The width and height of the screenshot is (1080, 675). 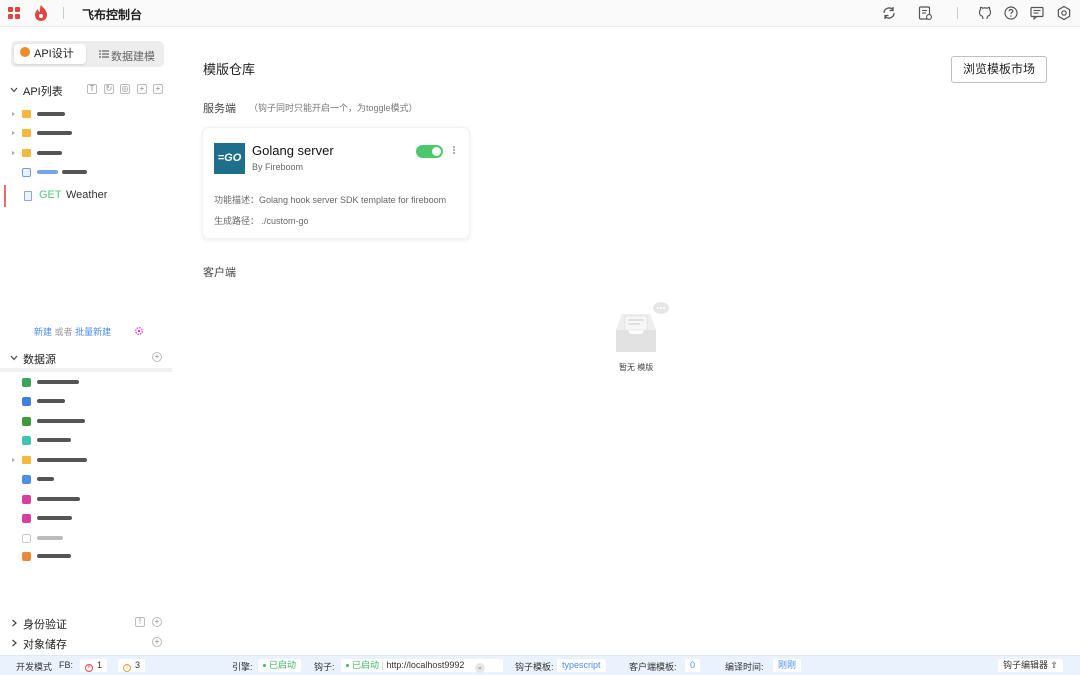 I want to click on fireboom-logo-icon, so click(x=41, y=13).